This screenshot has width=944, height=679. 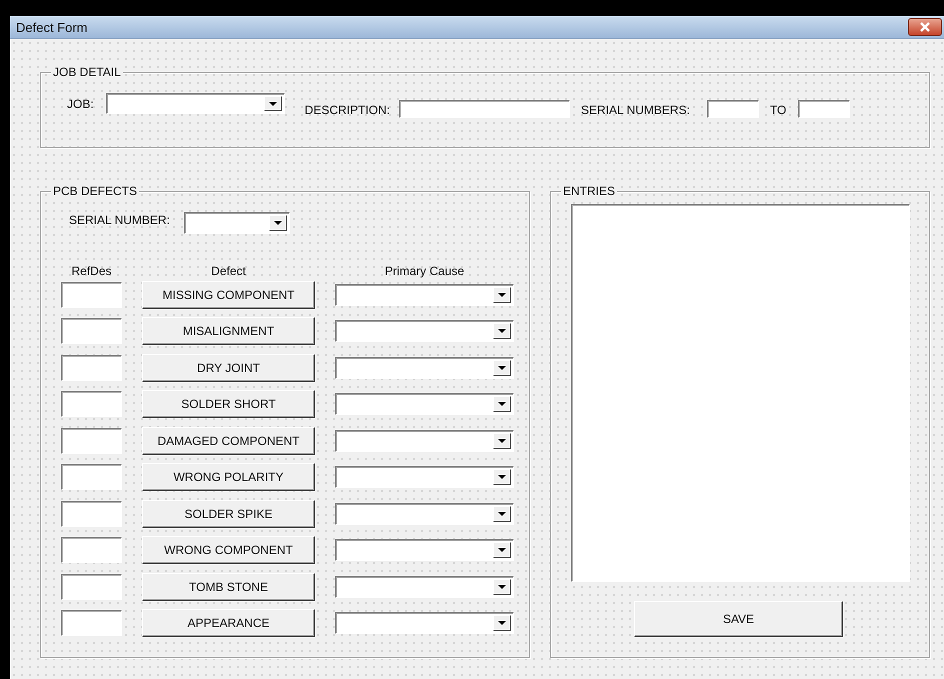 What do you see at coordinates (424, 271) in the screenshot?
I see `primary-cause-column-header: Primary Cause` at bounding box center [424, 271].